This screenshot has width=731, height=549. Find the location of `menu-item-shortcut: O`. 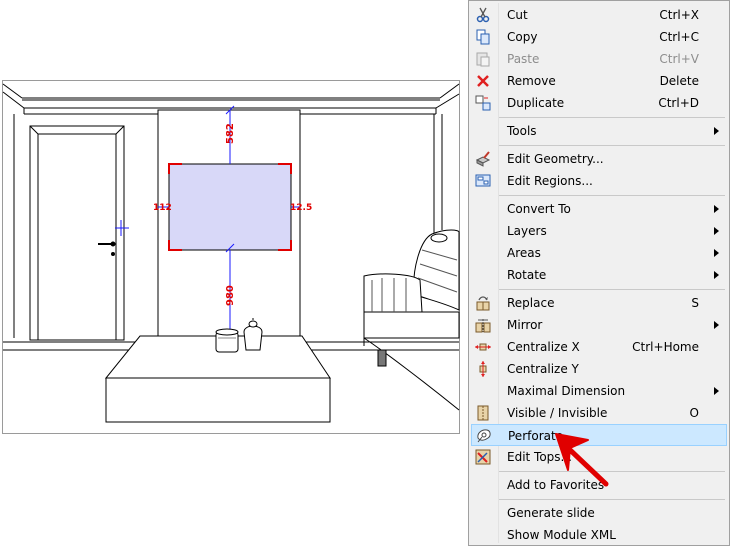

menu-item-shortcut: O is located at coordinates (694, 413).